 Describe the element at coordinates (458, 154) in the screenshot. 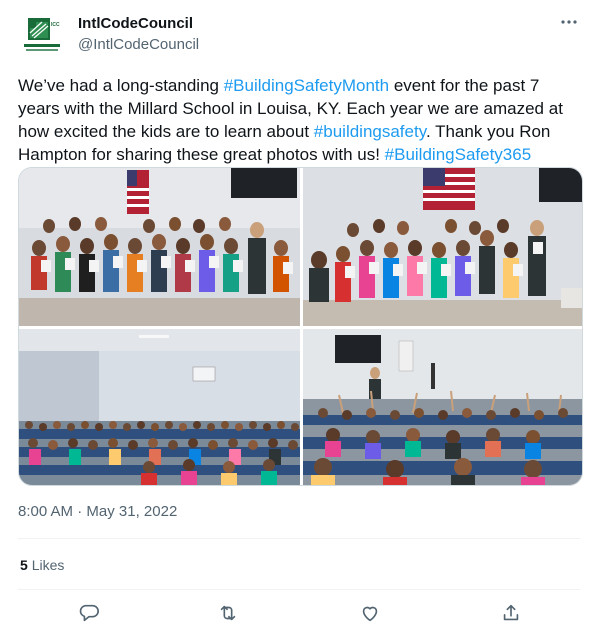

I see `hashtag-link: #BuildingSafety365` at that location.